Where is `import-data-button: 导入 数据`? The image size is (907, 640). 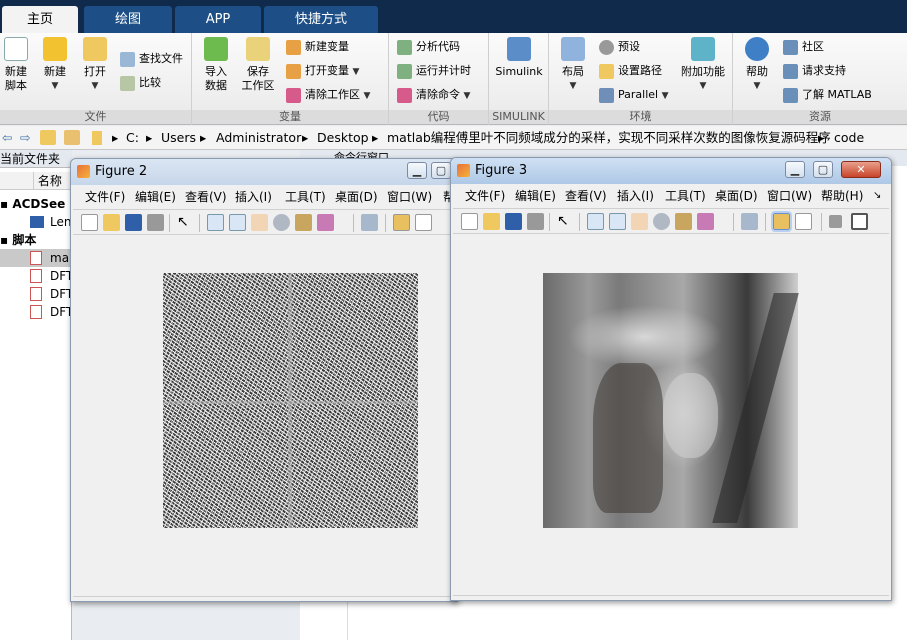 import-data-button: 导入 数据 is located at coordinates (216, 65).